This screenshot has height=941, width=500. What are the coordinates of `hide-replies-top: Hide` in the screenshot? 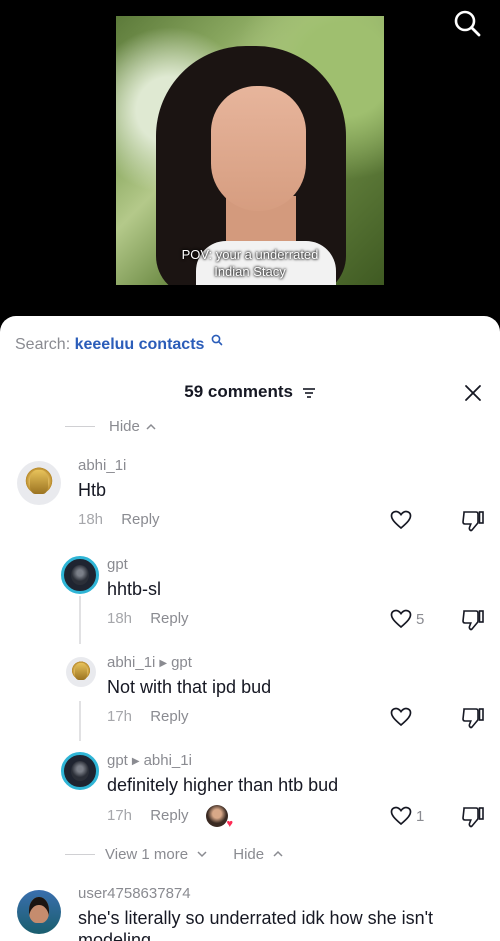 It's located at (111, 426).